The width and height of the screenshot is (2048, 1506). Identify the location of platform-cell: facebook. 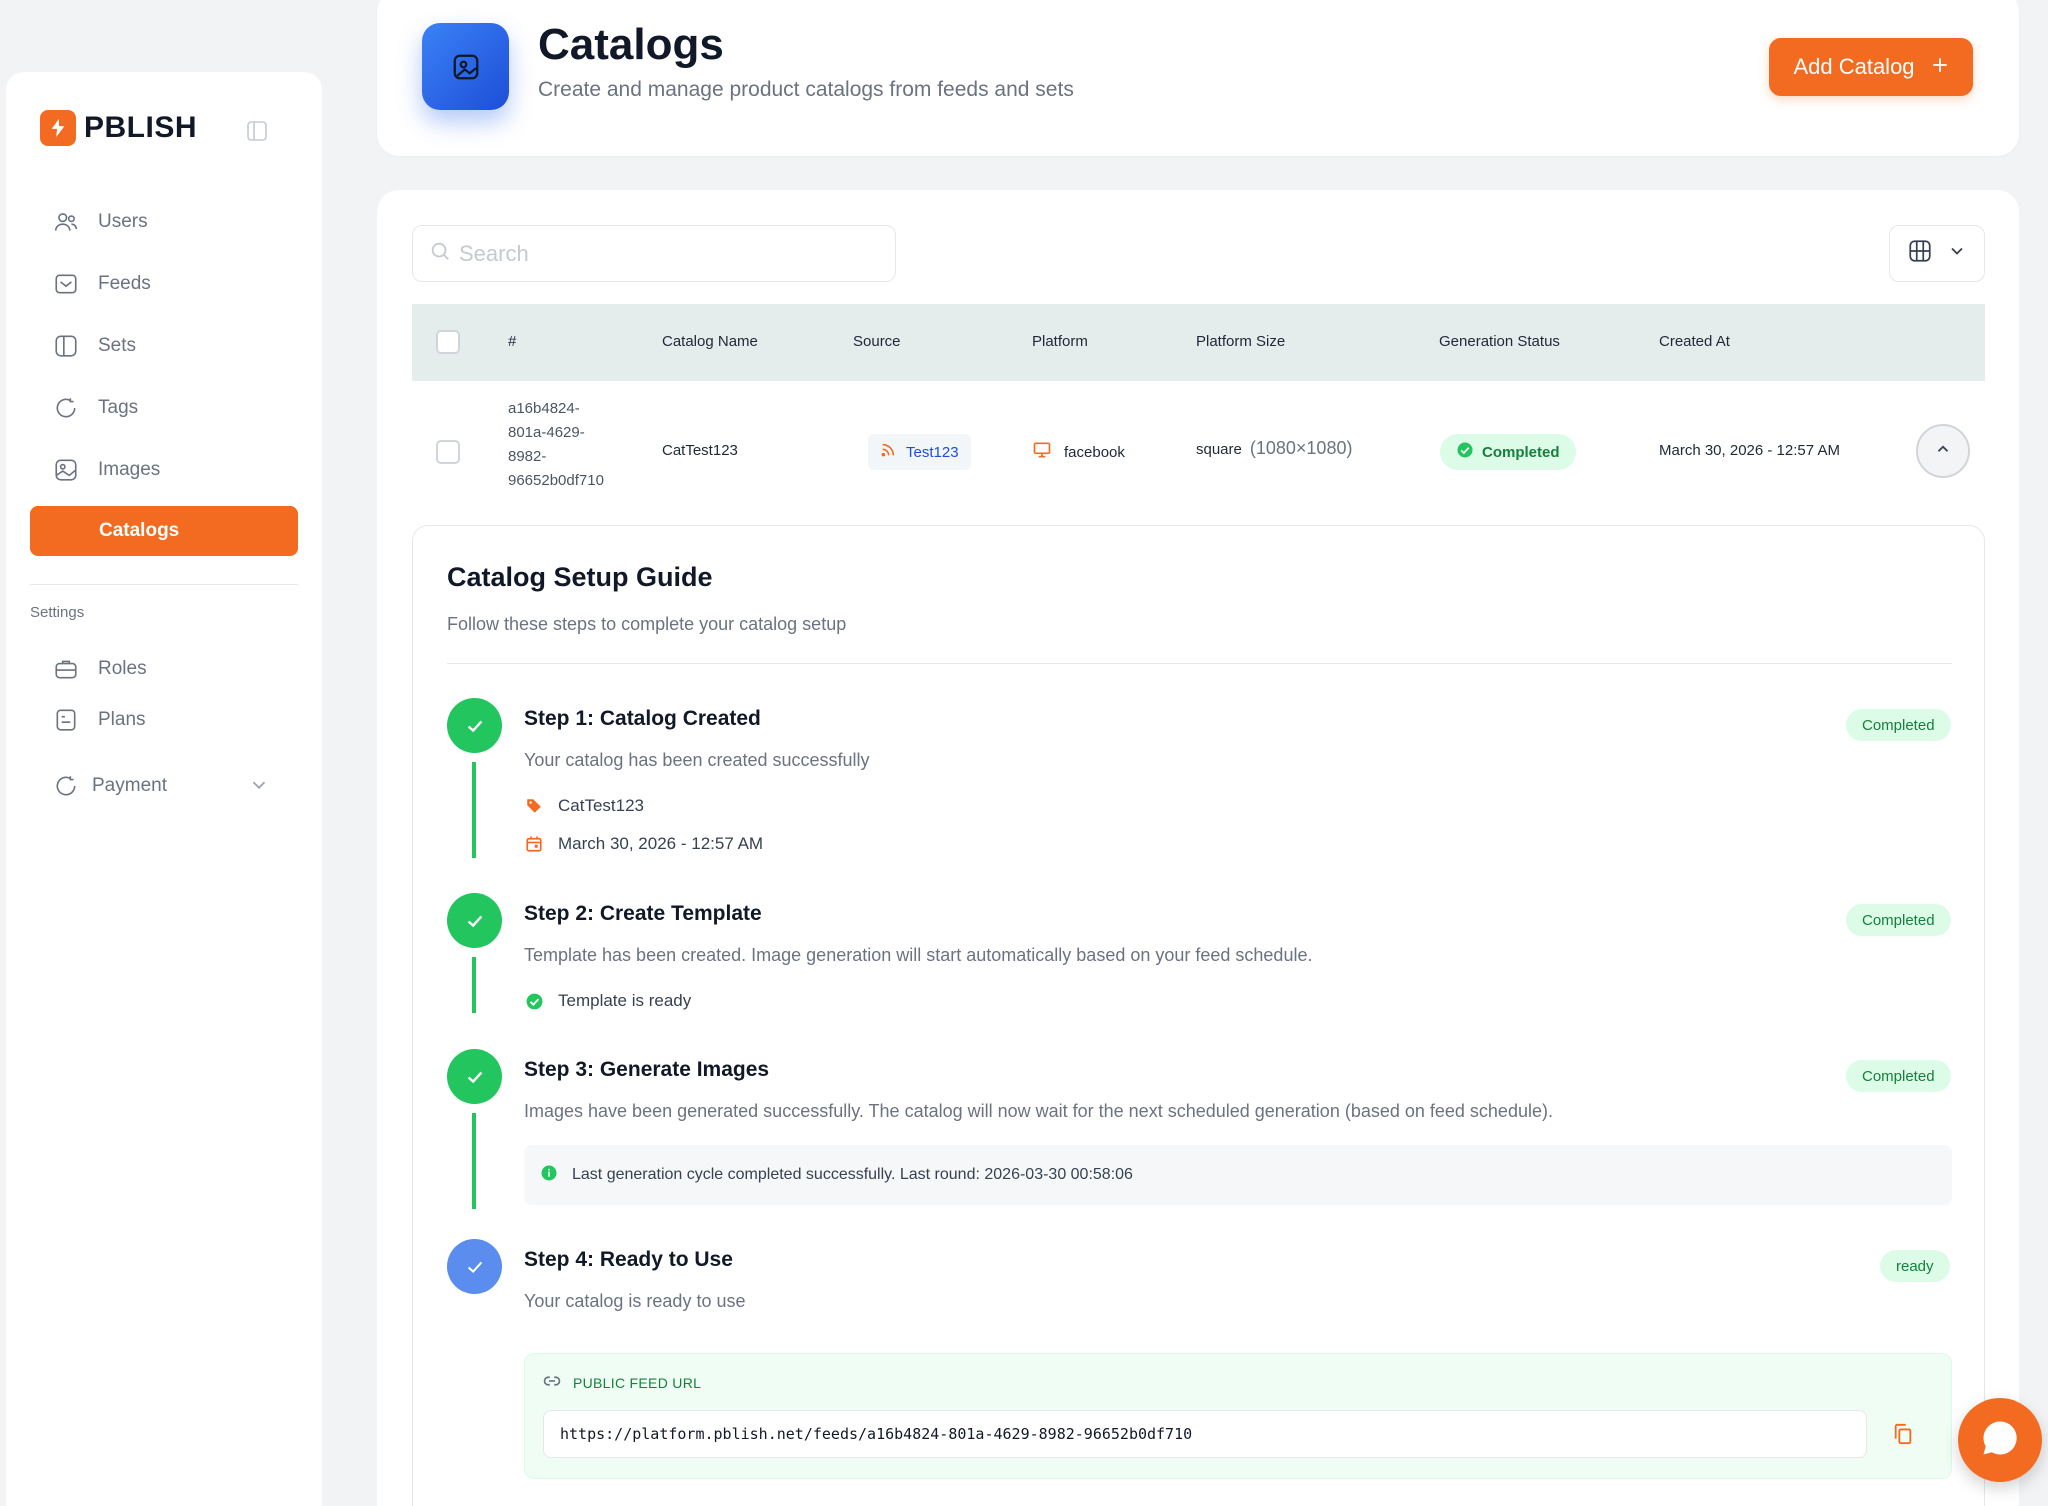
(1078, 452).